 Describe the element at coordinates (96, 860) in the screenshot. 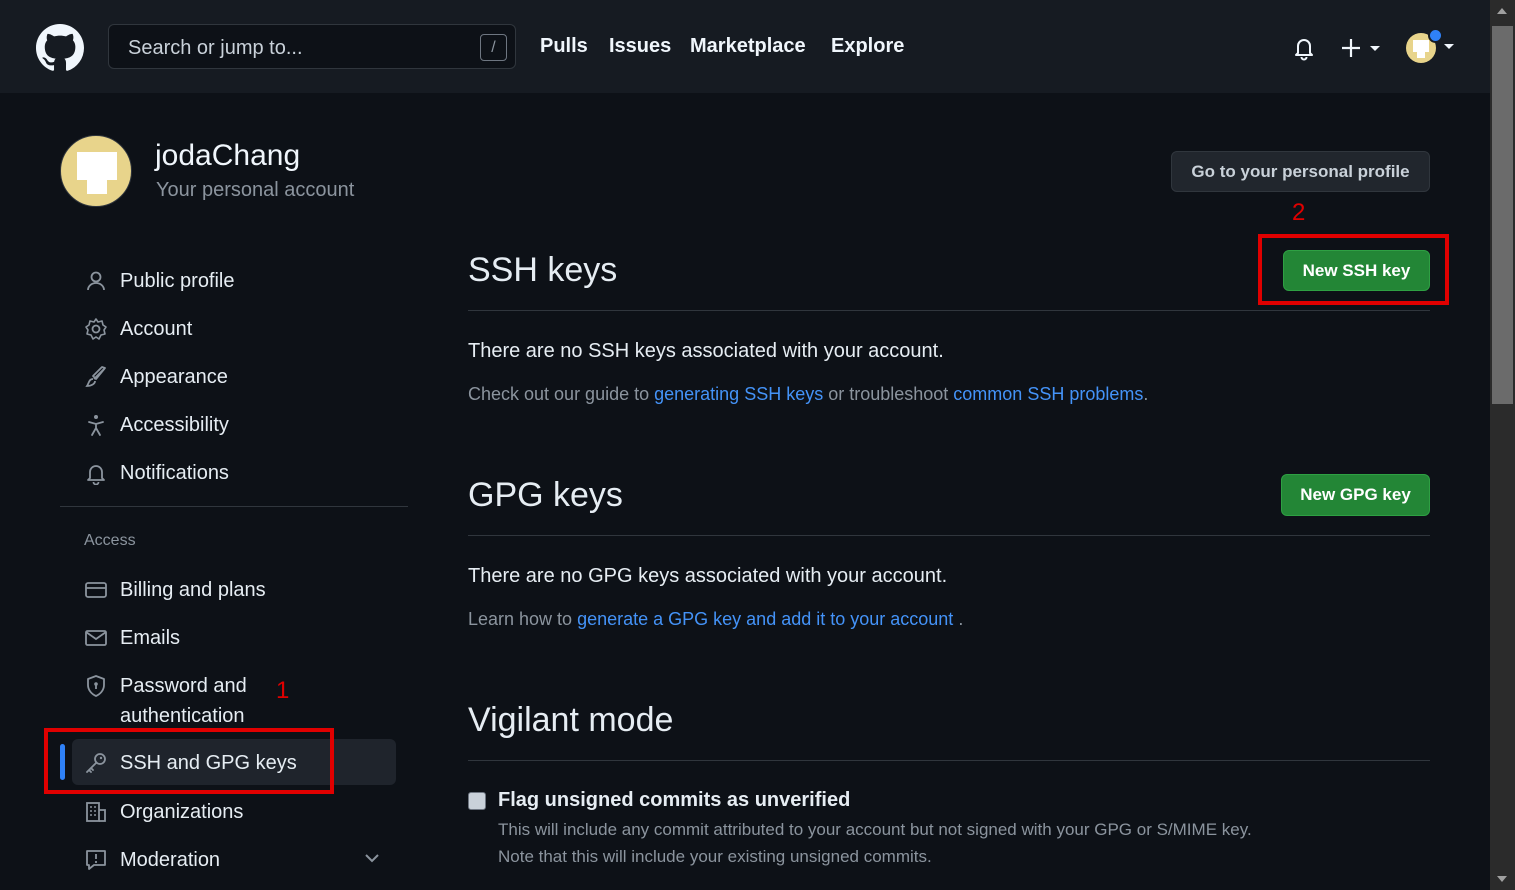

I see `report-icon` at that location.